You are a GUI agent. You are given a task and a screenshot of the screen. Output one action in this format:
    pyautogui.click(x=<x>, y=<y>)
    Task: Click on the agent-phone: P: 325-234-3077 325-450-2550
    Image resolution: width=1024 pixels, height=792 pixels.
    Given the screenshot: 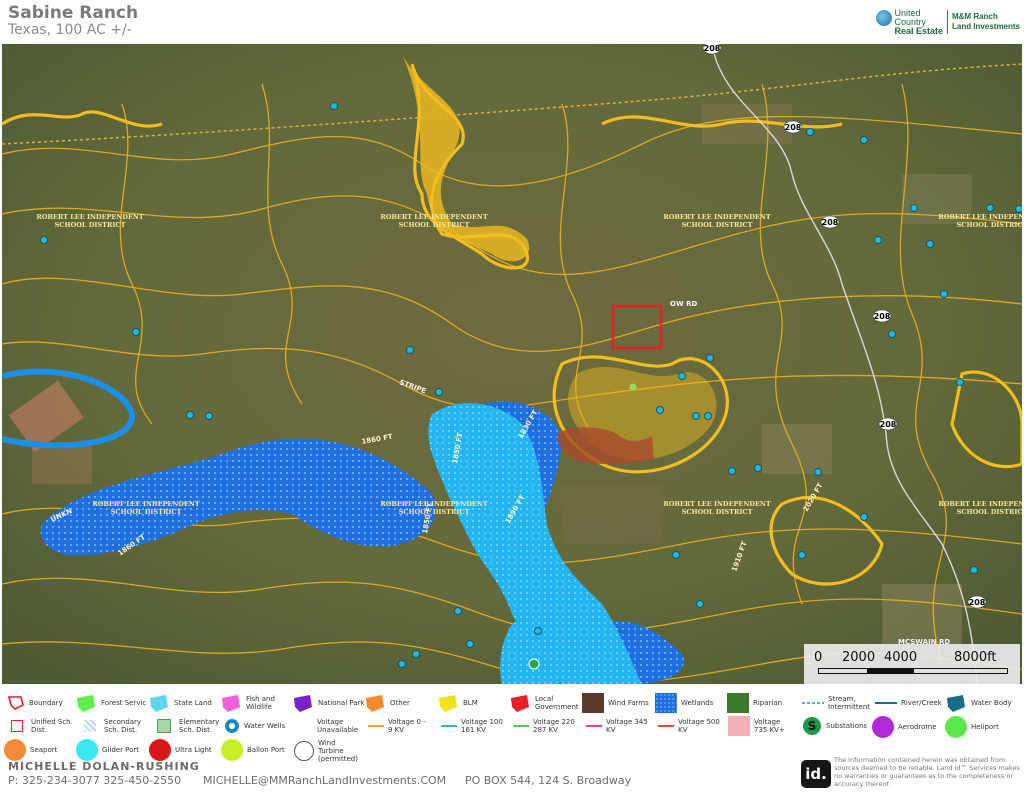 What is the action you would take?
    pyautogui.click(x=94, y=780)
    